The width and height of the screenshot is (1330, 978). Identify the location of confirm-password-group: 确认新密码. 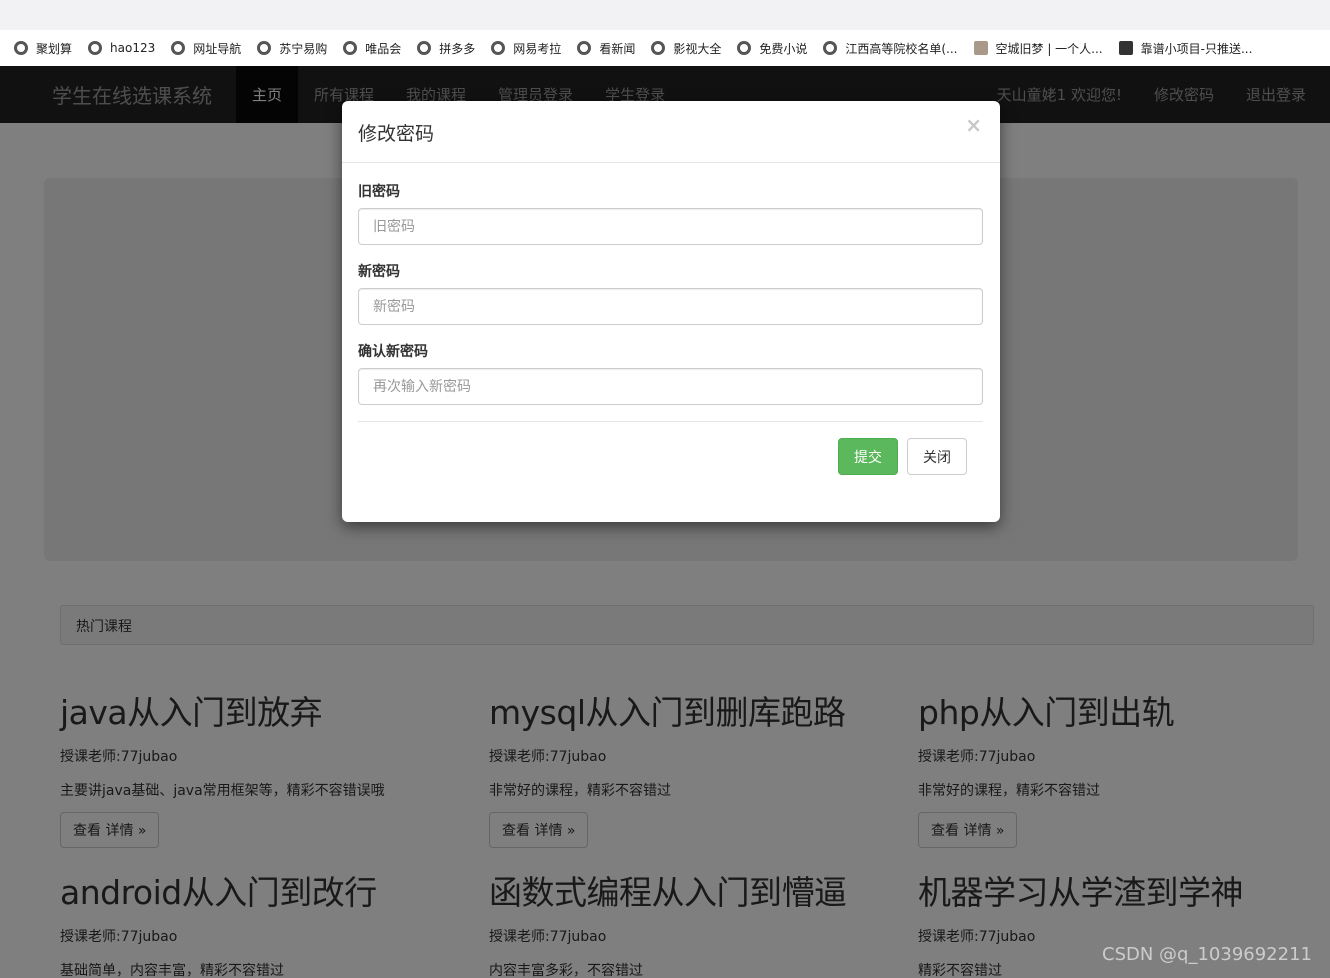
(670, 373).